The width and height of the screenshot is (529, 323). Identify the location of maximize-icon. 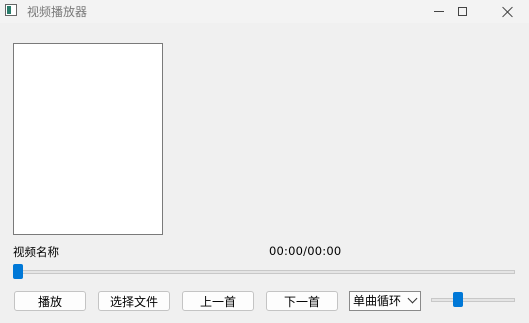
(462, 11).